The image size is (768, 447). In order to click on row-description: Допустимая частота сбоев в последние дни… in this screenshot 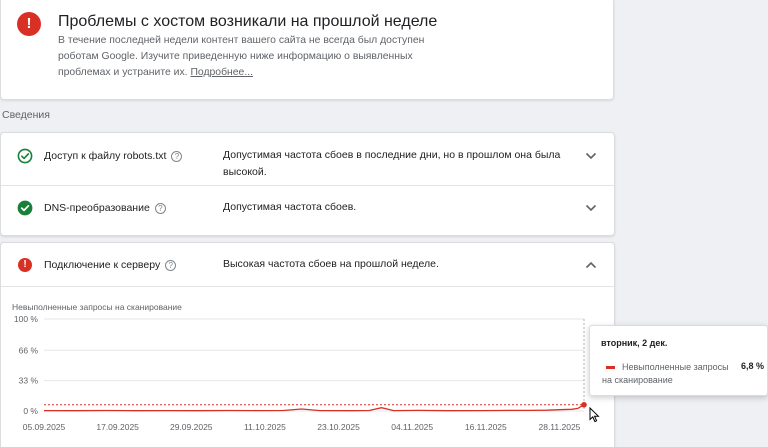, I will do `click(392, 163)`.